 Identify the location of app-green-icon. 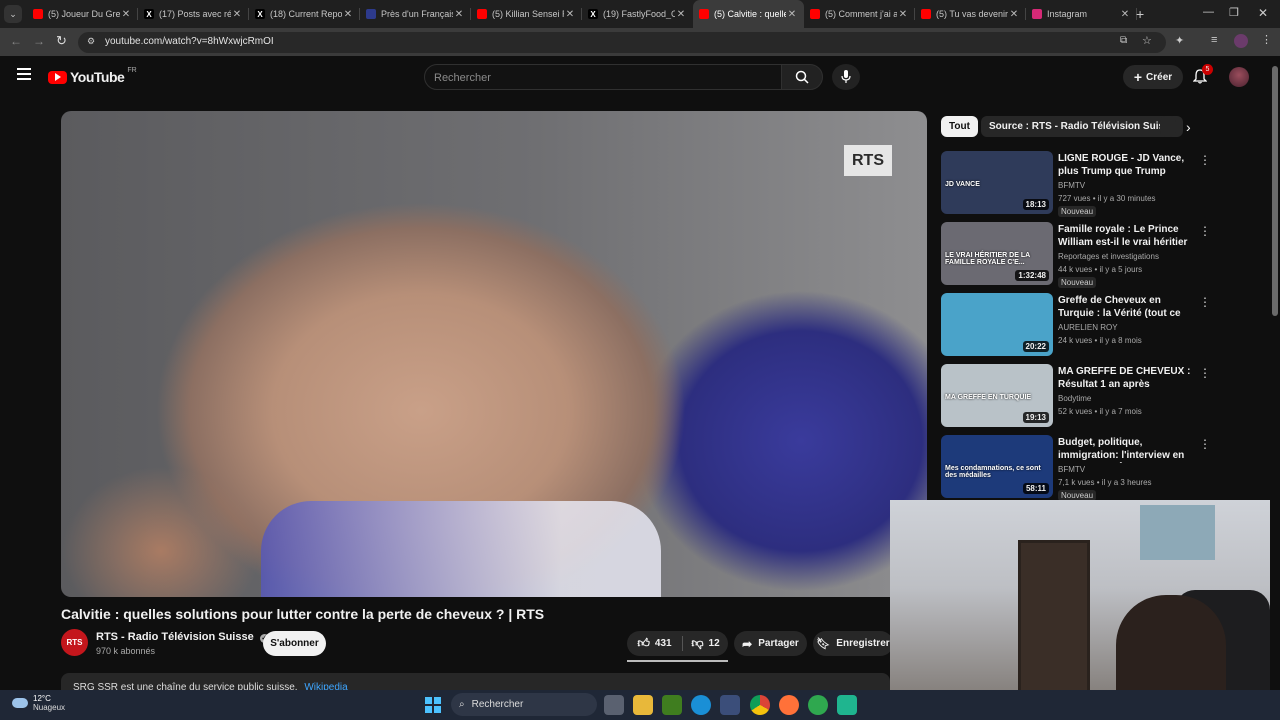
(818, 705).